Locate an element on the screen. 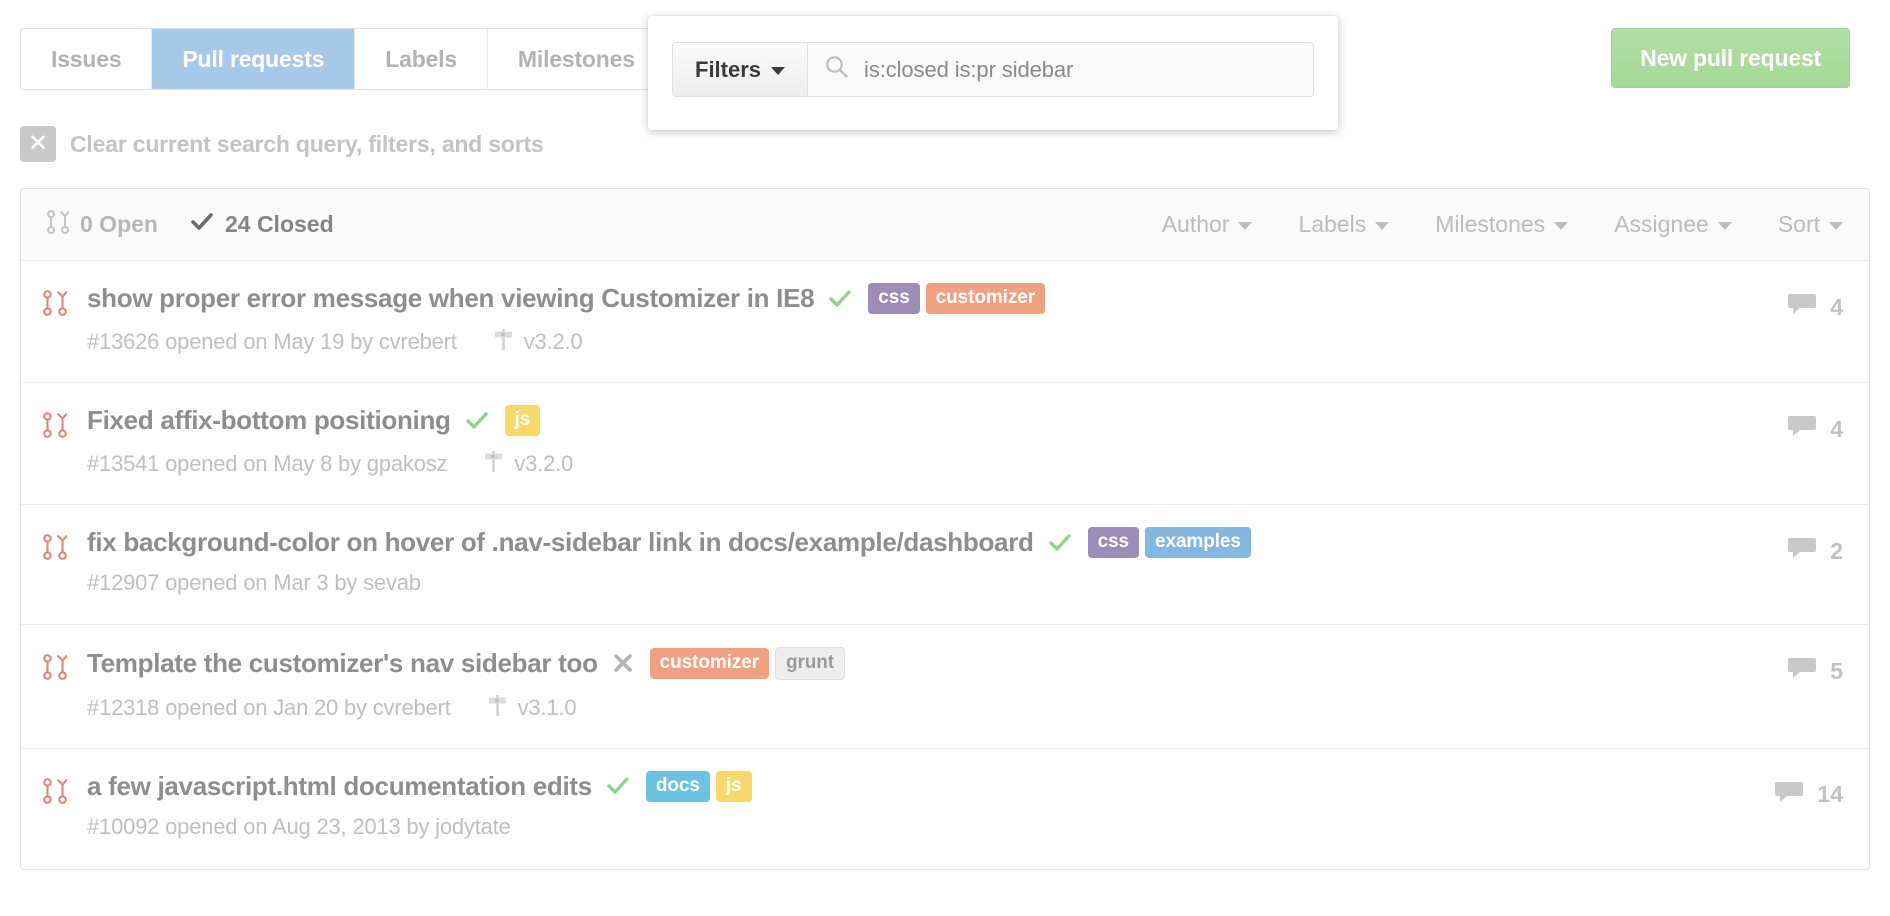 The image size is (1890, 916). label-list: customizer grunt is located at coordinates (747, 663).